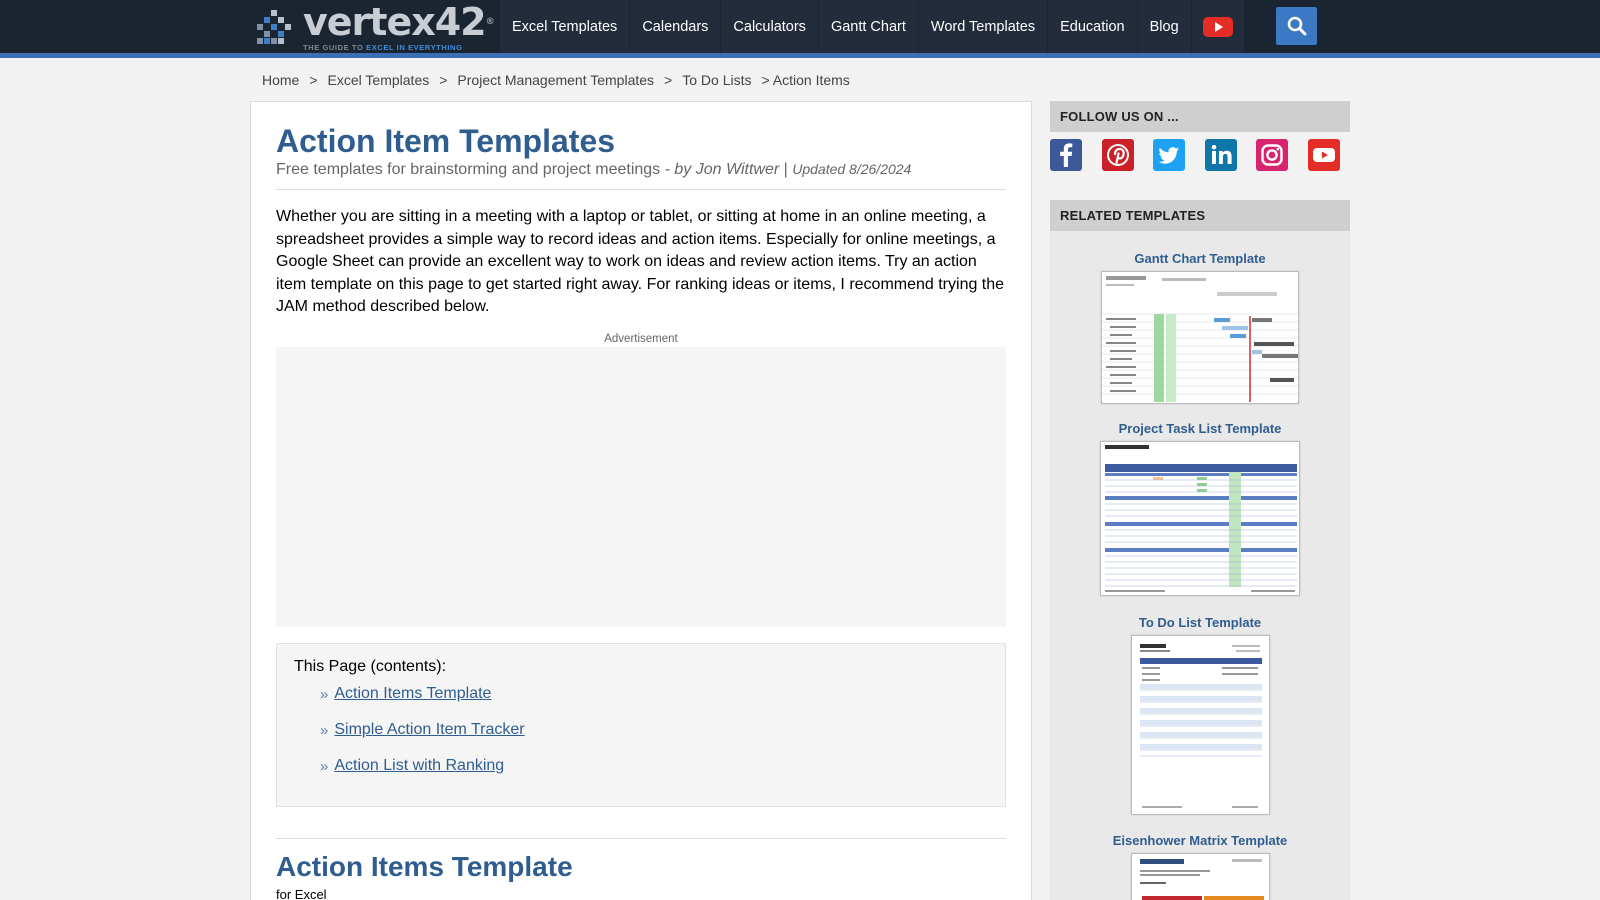 Image resolution: width=1600 pixels, height=900 pixels. Describe the element at coordinates (1195, 155) in the screenshot. I see `social-links` at that location.